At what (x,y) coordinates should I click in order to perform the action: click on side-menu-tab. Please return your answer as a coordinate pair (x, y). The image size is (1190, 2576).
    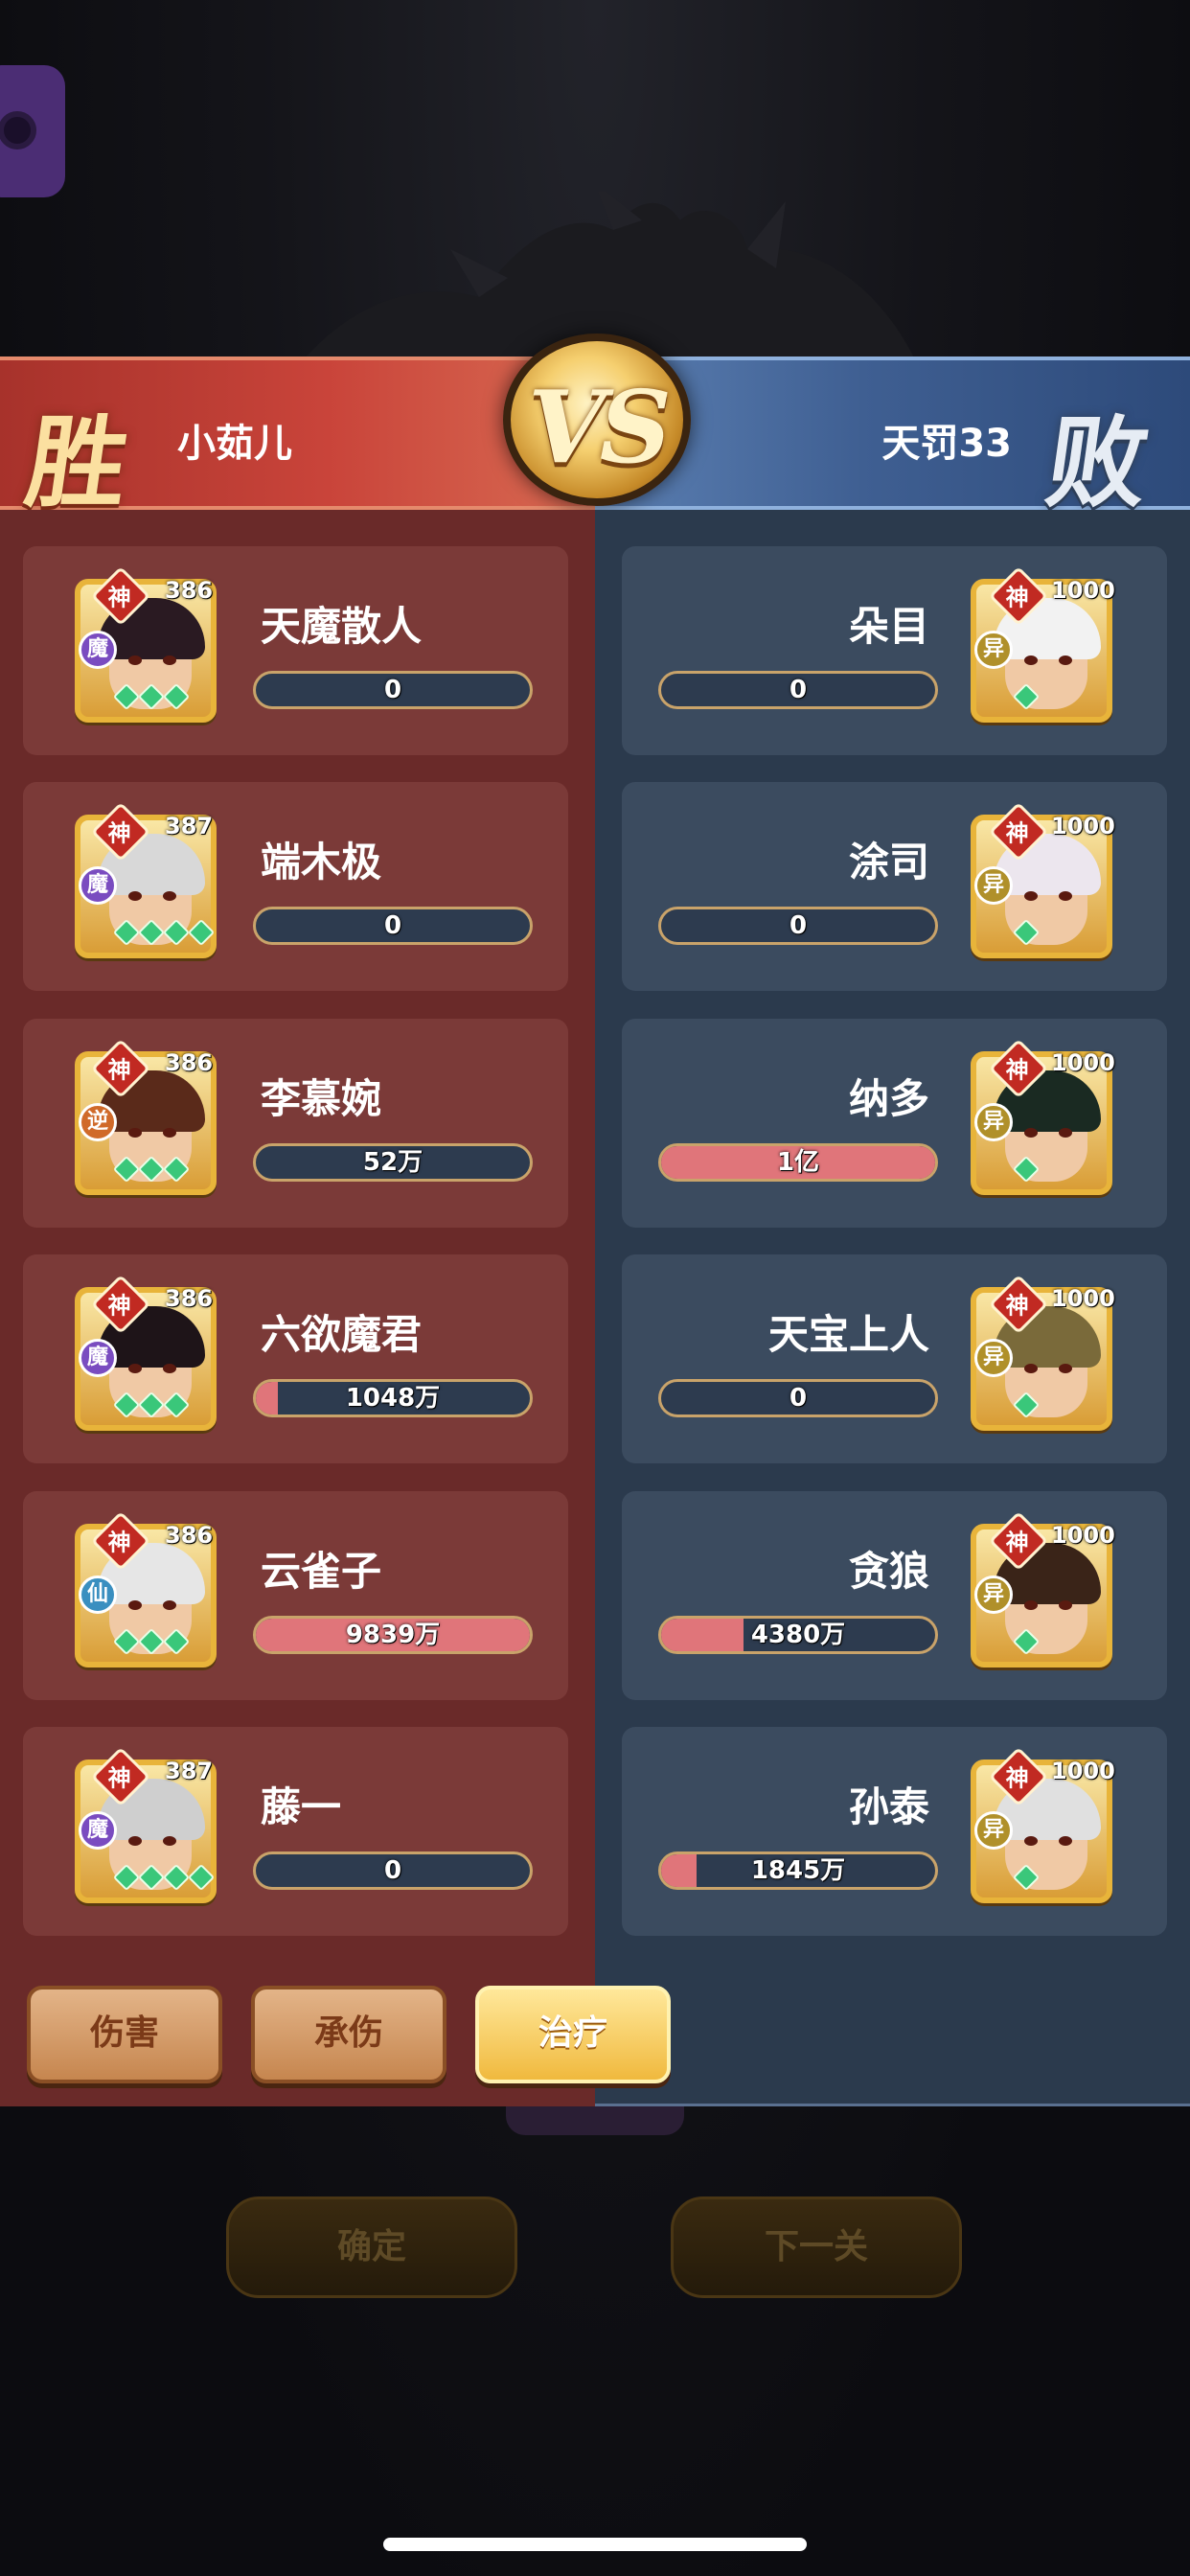
    Looking at the image, I should click on (33, 131).